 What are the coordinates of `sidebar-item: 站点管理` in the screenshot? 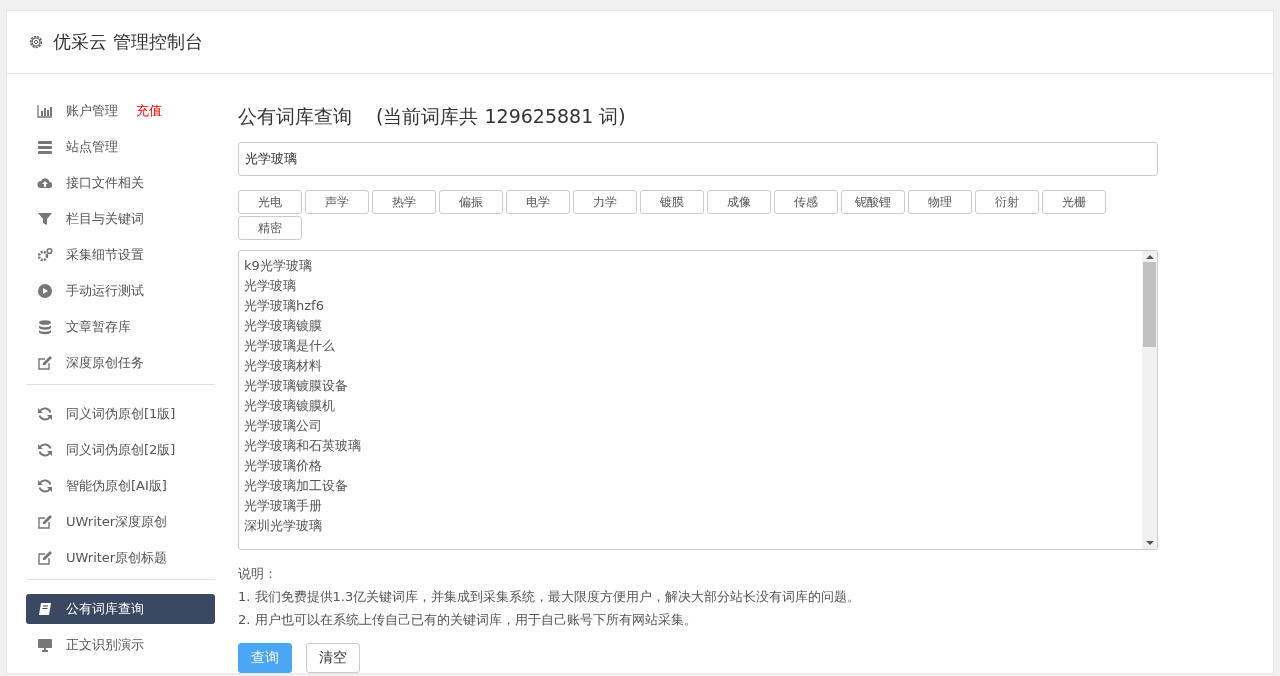 It's located at (120, 147).